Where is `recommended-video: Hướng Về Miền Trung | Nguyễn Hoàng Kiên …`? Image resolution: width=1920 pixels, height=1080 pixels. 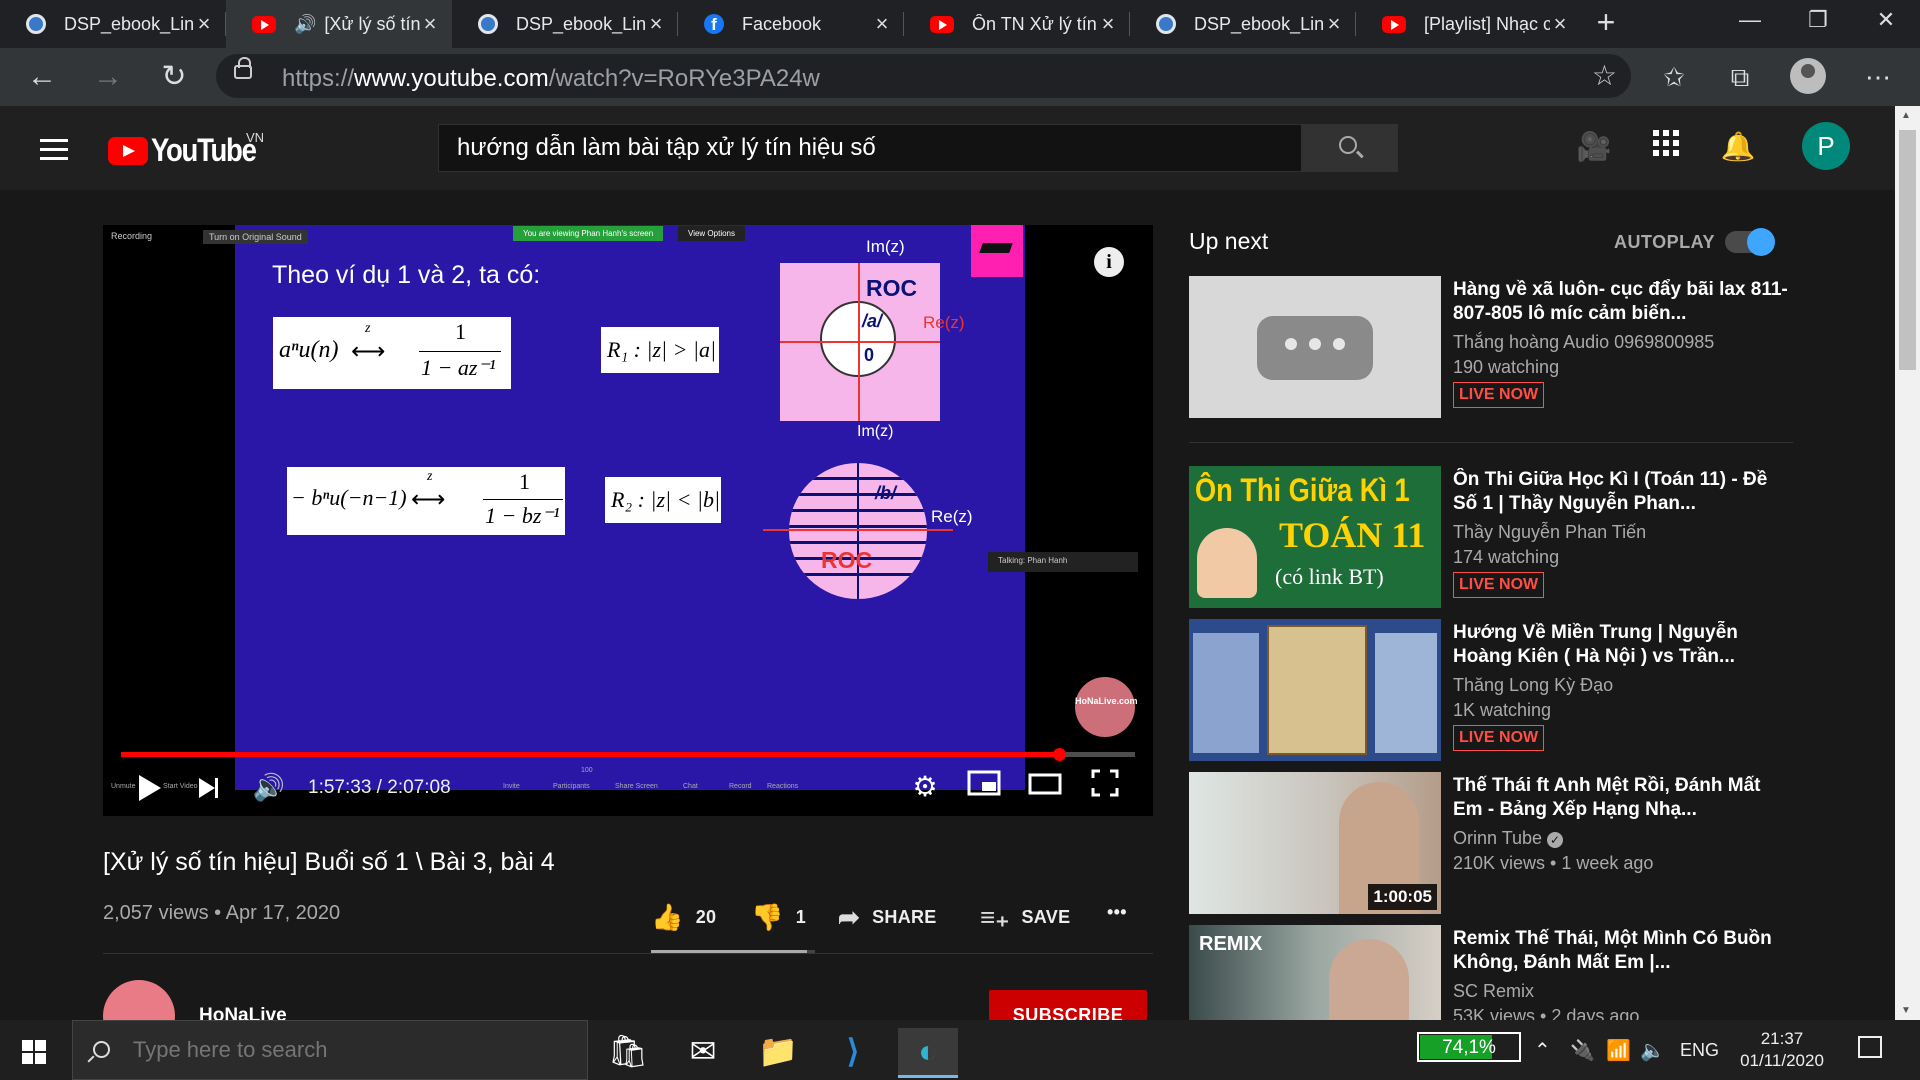 recommended-video: Hướng Về Miền Trung | Nguyễn Hoàng Kiên … is located at coordinates (1494, 690).